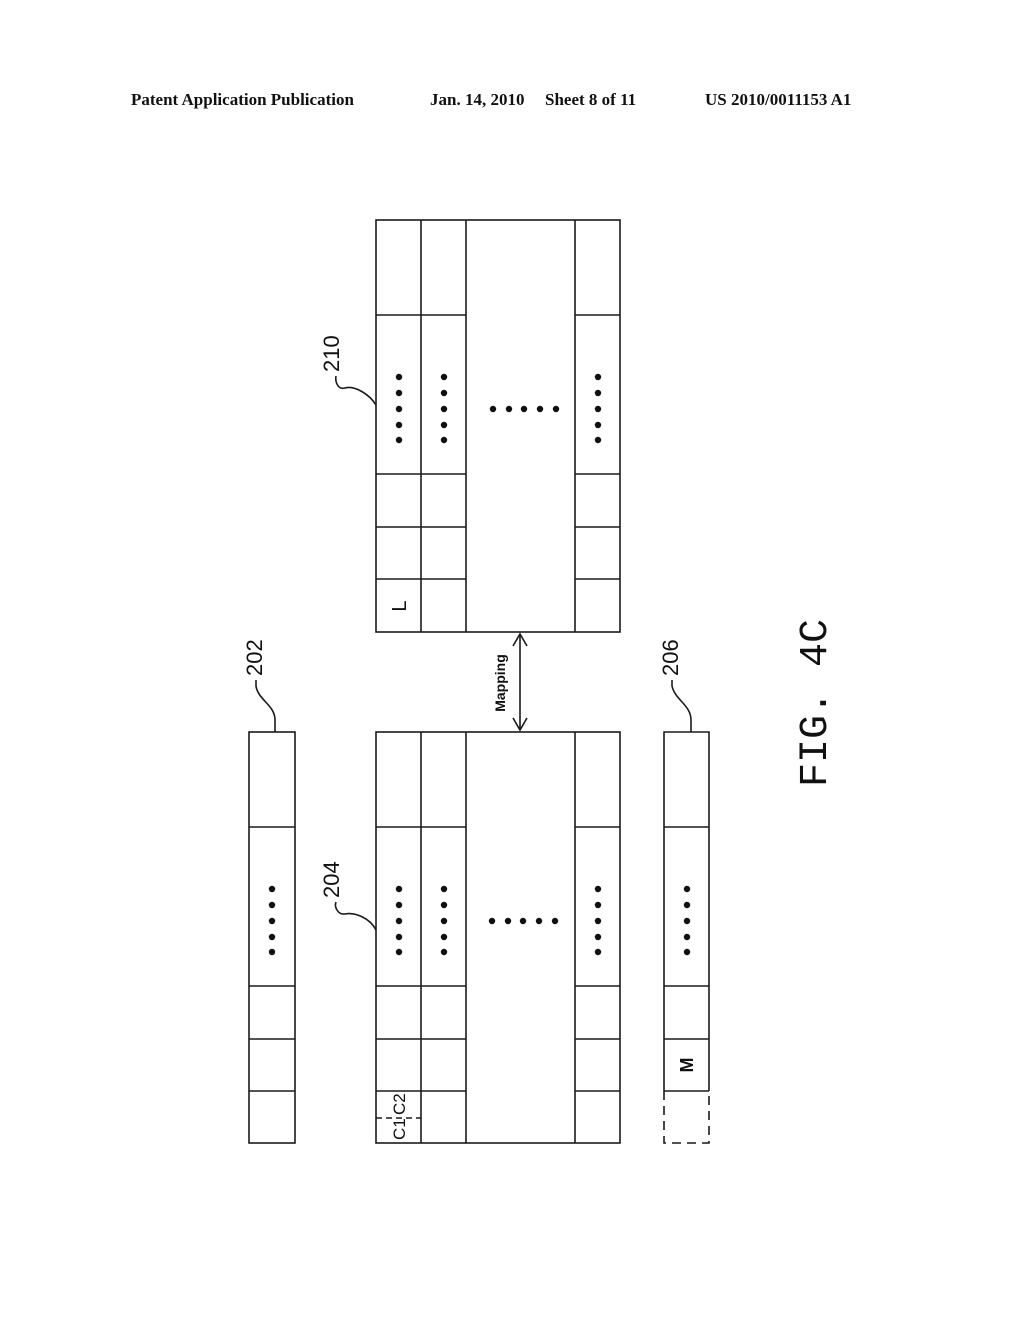 The width and height of the screenshot is (1024, 1320). I want to click on table-204-border, so click(498, 937).